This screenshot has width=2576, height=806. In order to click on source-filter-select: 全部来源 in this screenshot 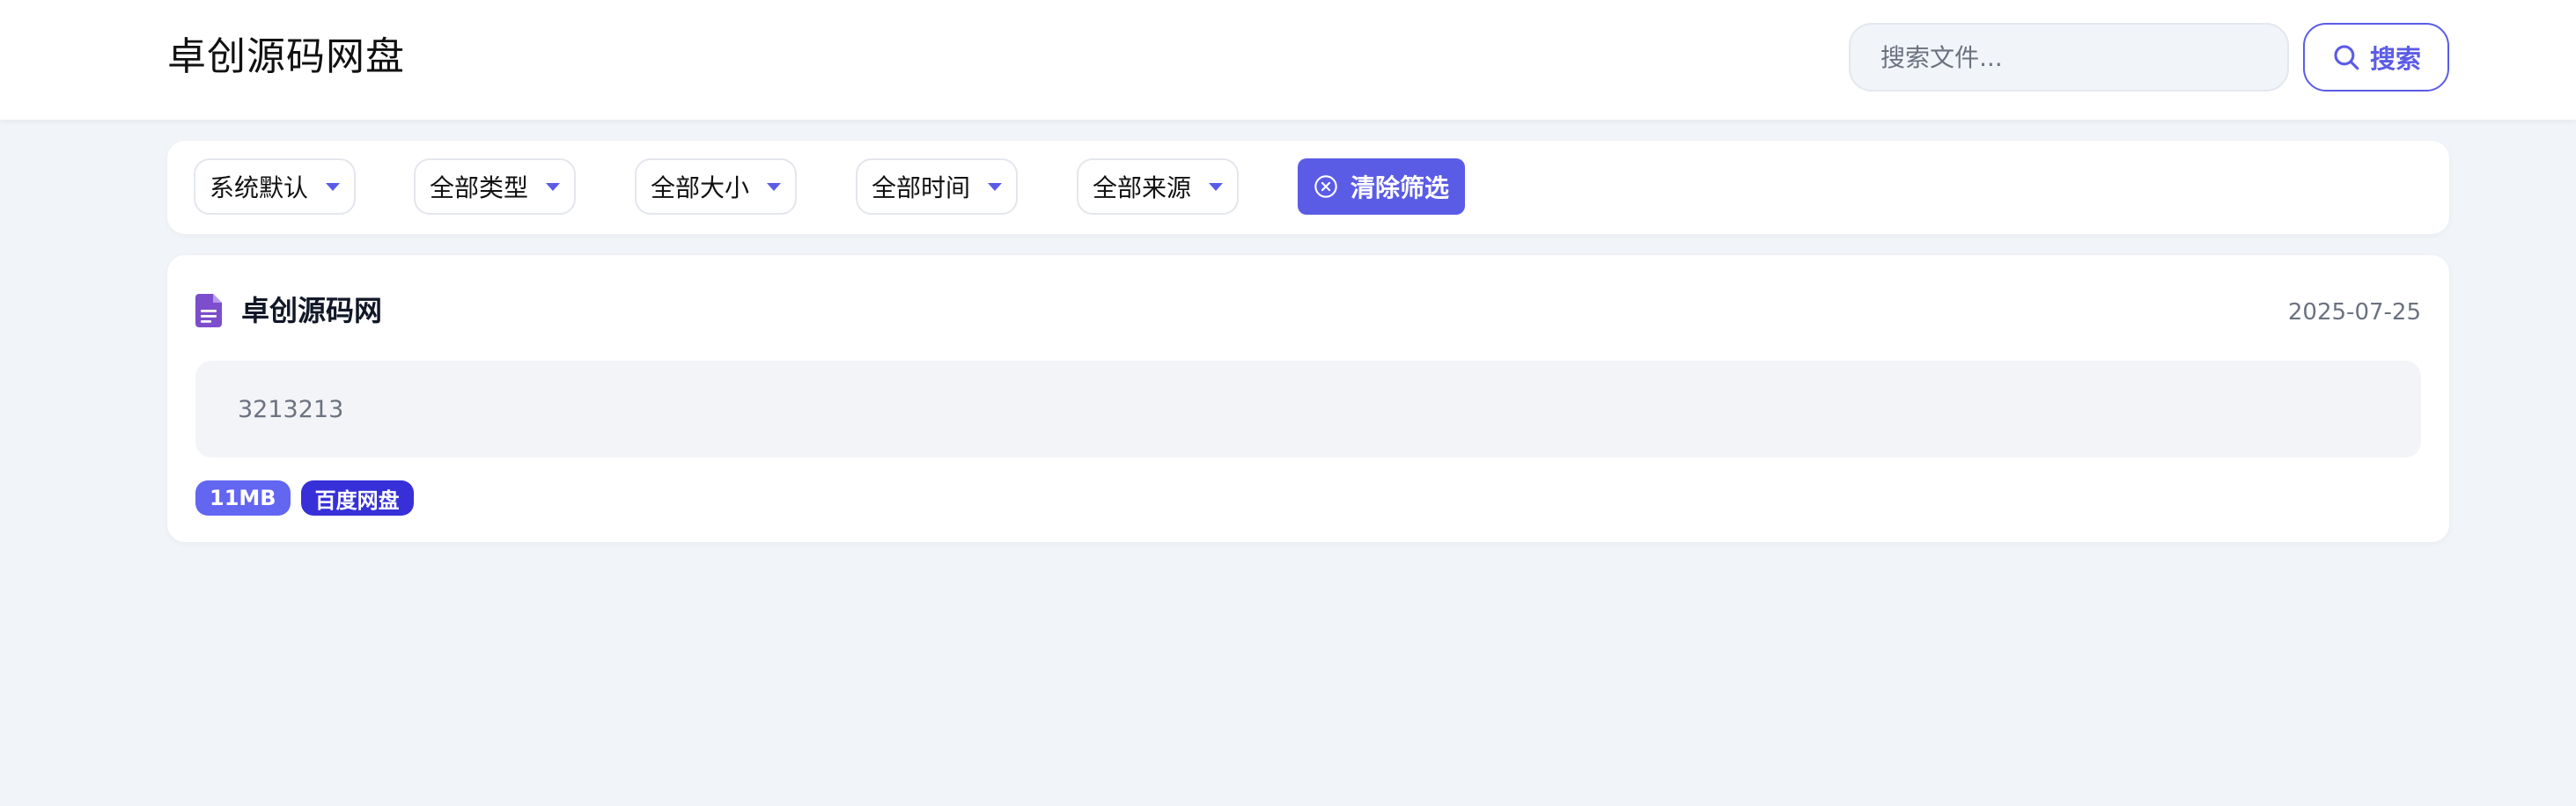, I will do `click(1159, 187)`.